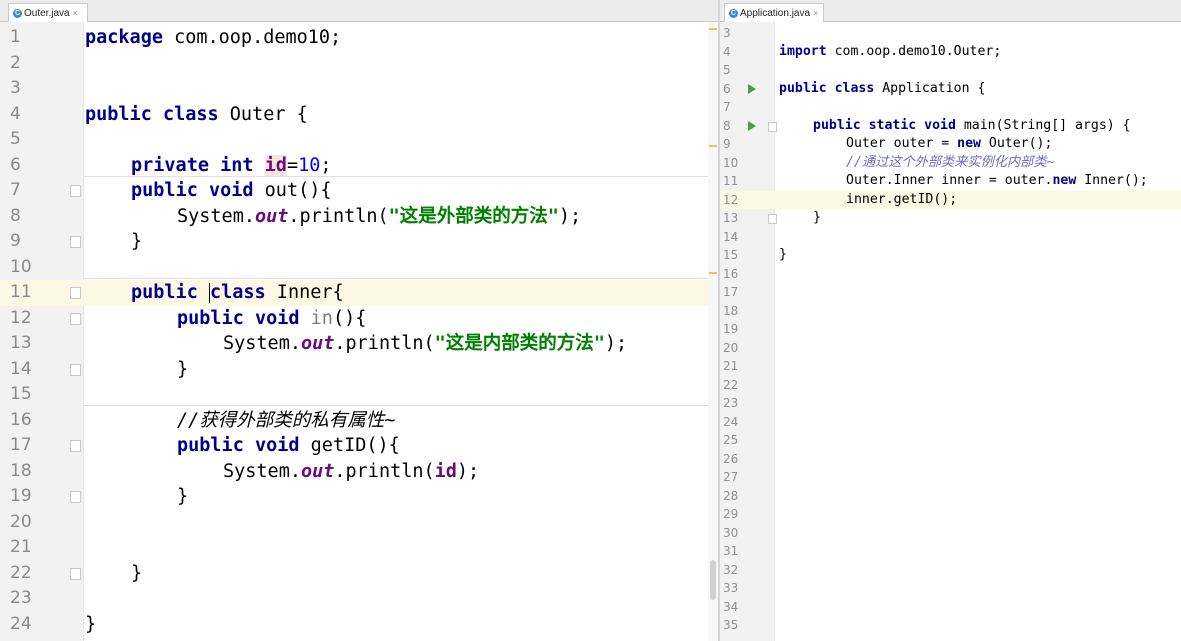 The height and width of the screenshot is (641, 1181). What do you see at coordinates (950, 625) in the screenshot?
I see `code-line: 35` at bounding box center [950, 625].